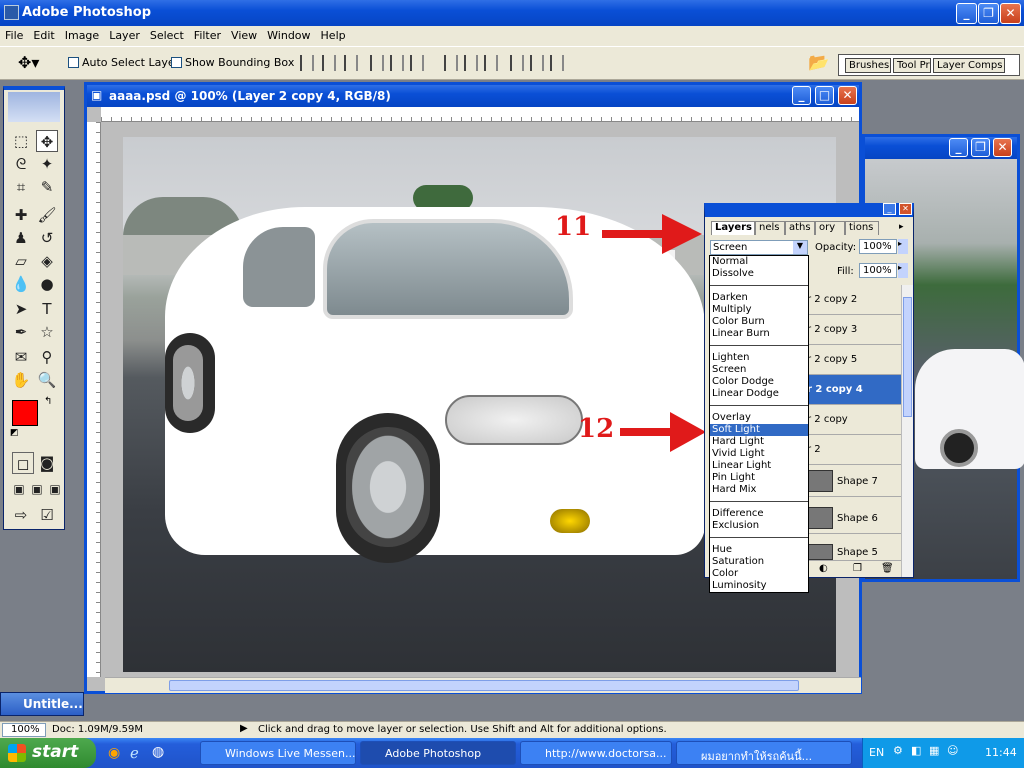 The width and height of the screenshot is (1024, 768). Describe the element at coordinates (484, 685) in the screenshot. I see `scrollbar-thumb` at that location.